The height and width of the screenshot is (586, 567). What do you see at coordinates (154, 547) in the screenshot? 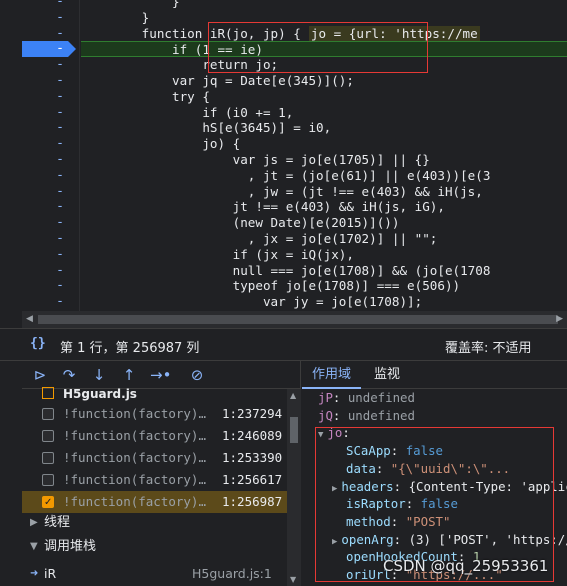
I see `callstack-section: ▼ 调用堆栈` at bounding box center [154, 547].